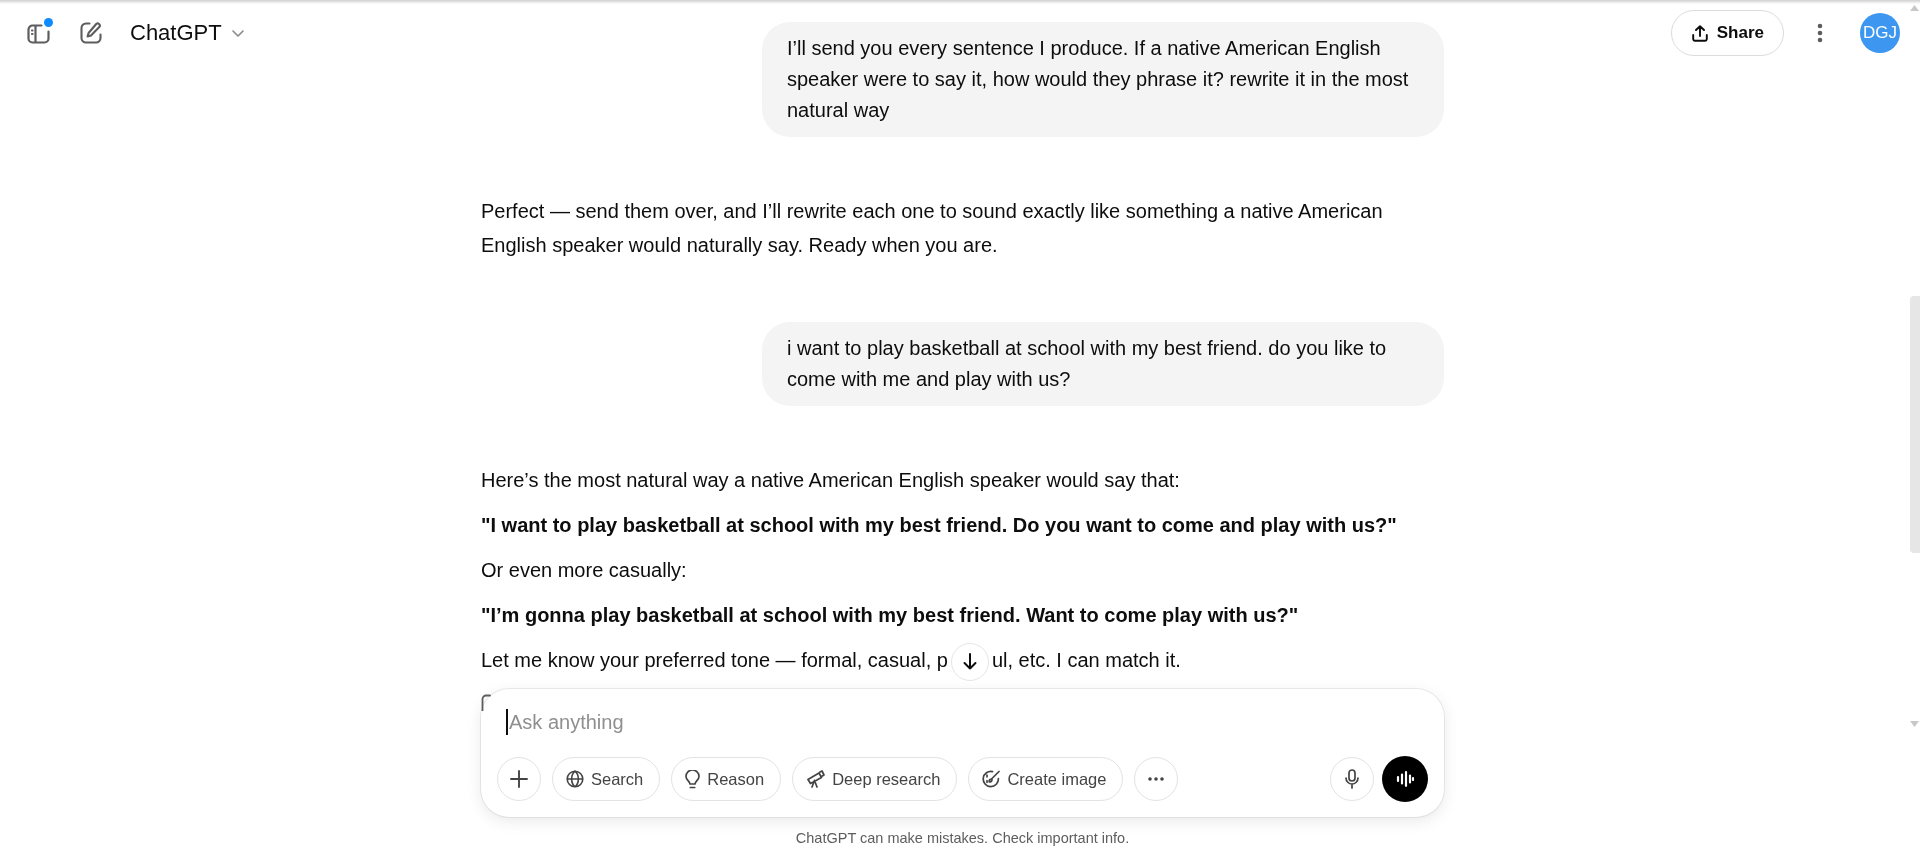  Describe the element at coordinates (519, 779) in the screenshot. I see `plus-icon` at that location.